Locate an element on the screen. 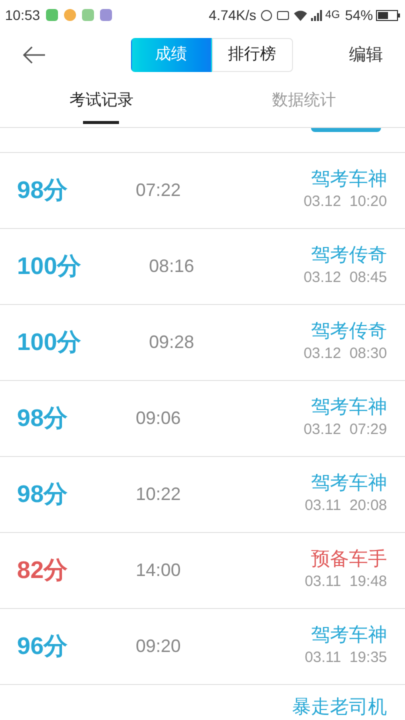  score: 96分 is located at coordinates (42, 647).